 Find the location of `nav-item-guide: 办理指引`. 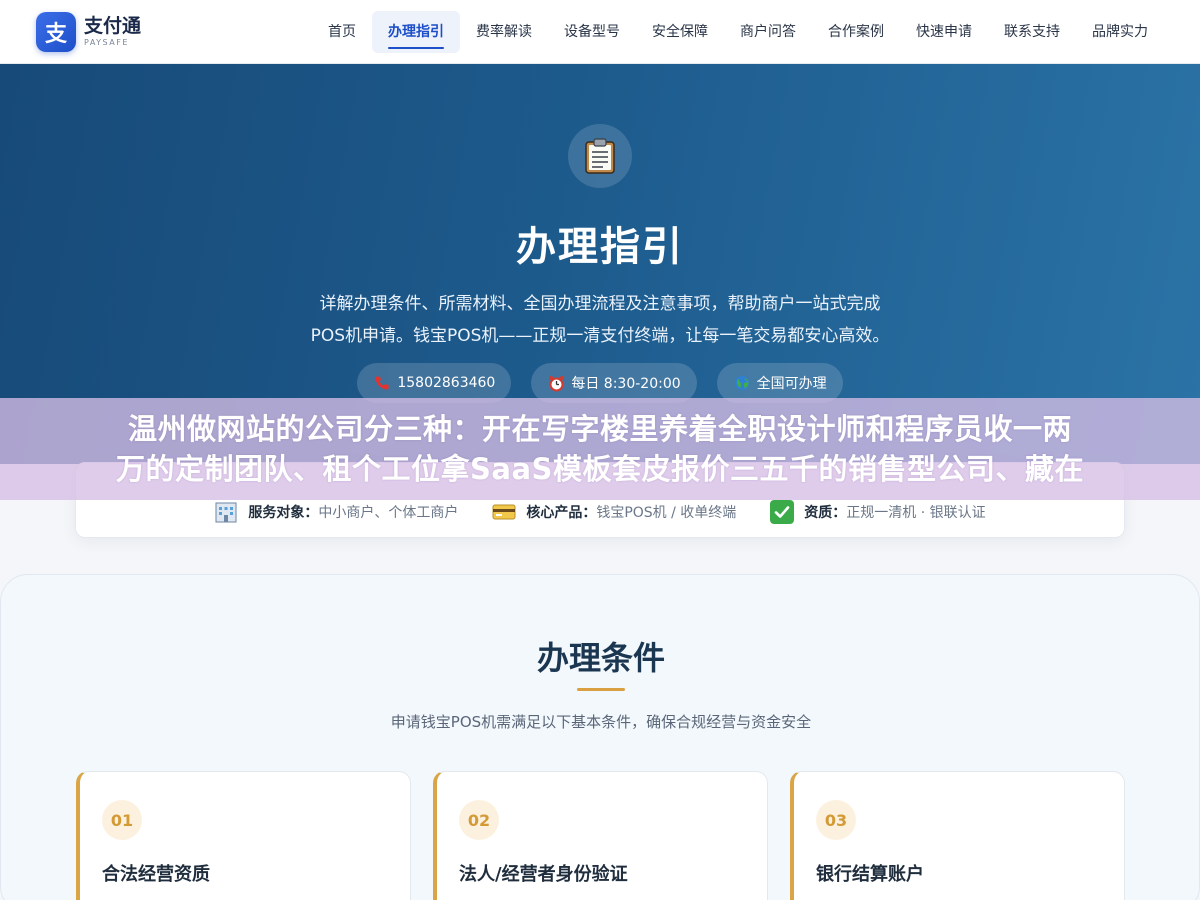

nav-item-guide: 办理指引 is located at coordinates (416, 32).